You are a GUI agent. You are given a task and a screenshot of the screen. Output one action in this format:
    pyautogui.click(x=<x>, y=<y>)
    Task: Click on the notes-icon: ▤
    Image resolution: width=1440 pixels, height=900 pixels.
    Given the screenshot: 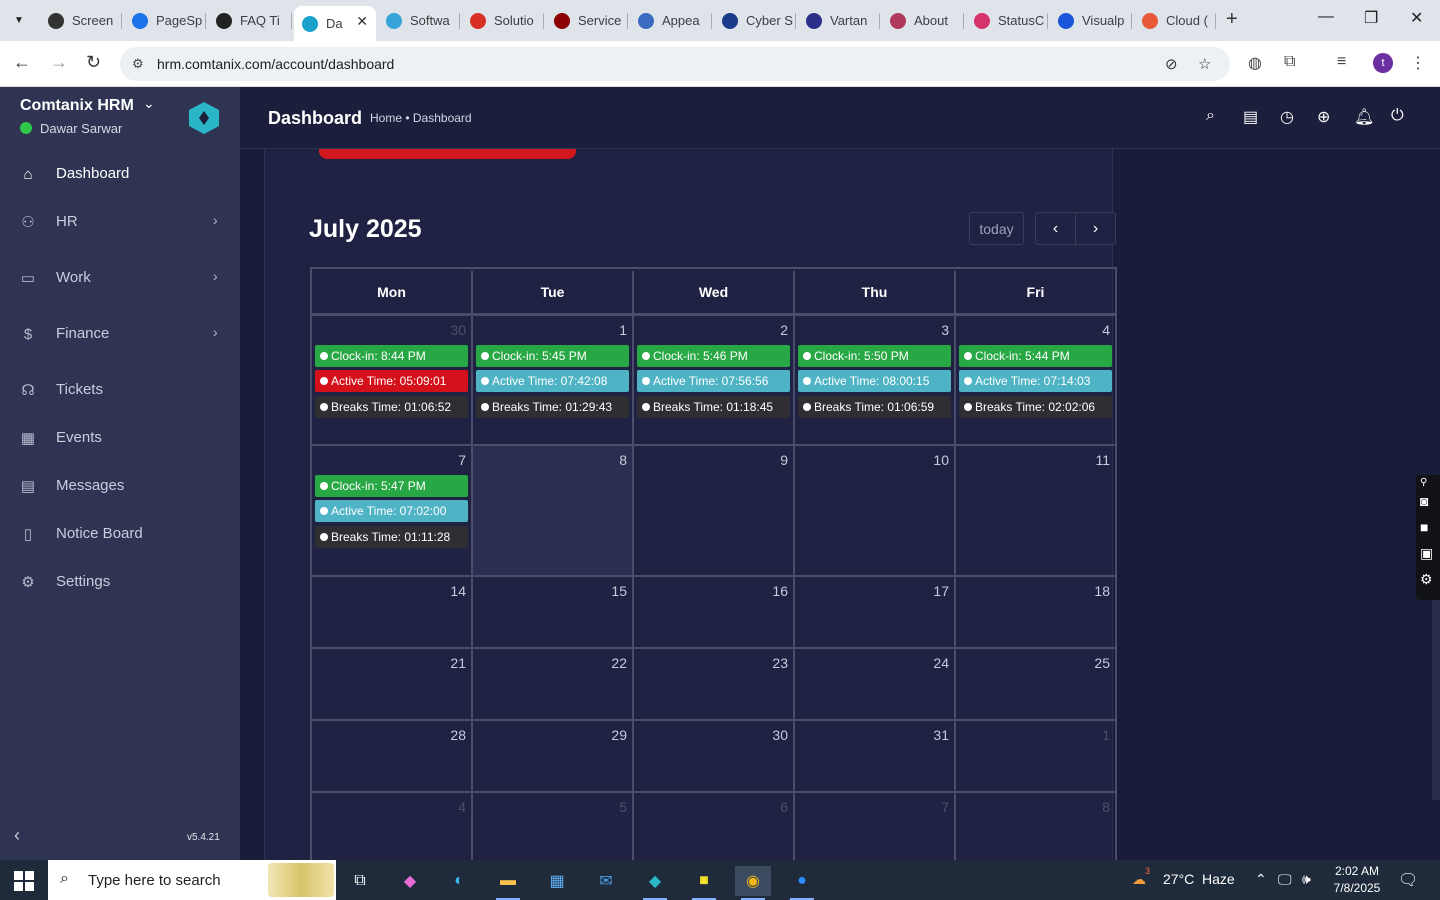 What is the action you would take?
    pyautogui.click(x=1250, y=117)
    